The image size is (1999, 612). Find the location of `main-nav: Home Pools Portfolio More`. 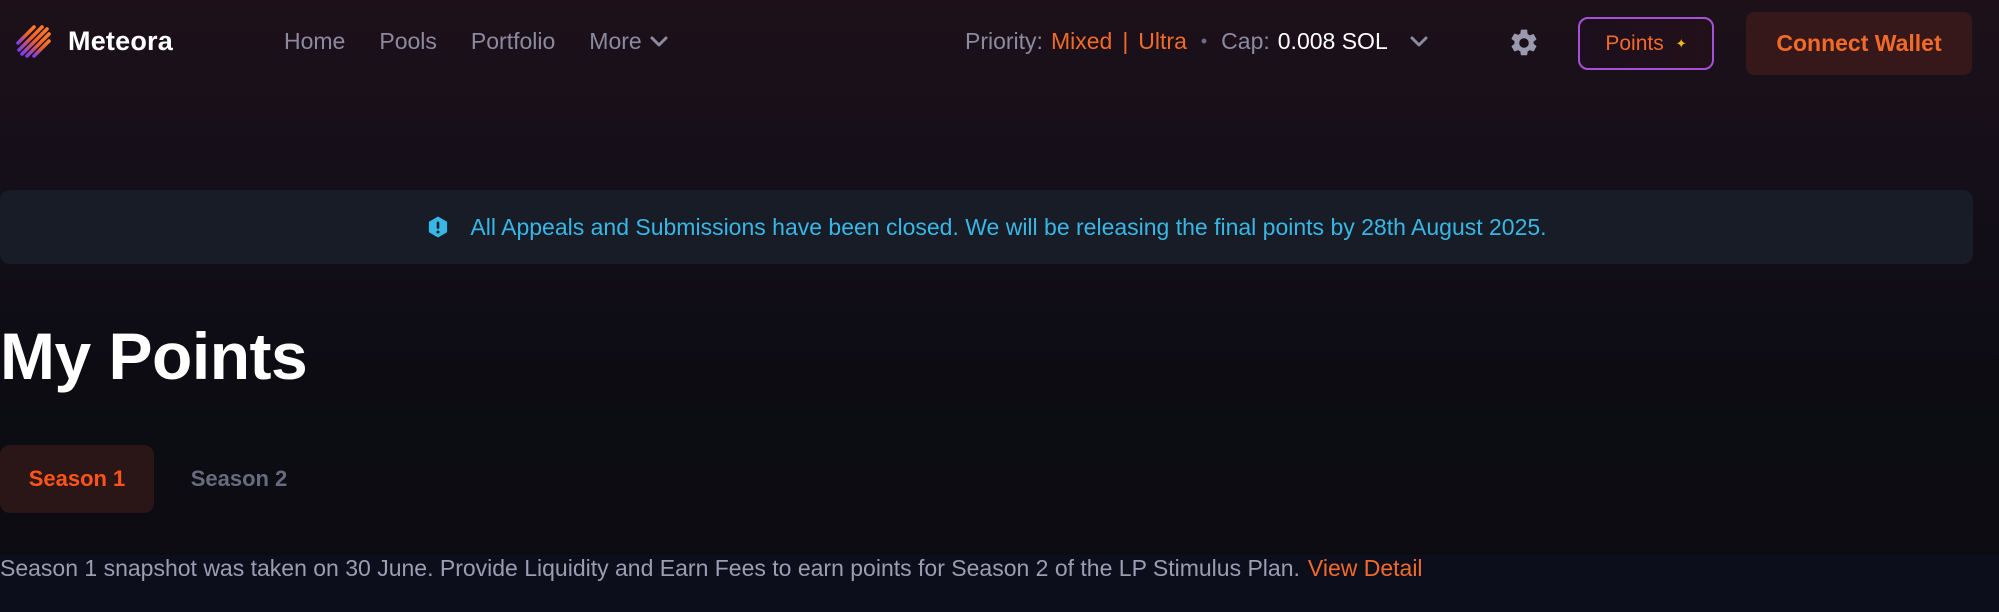

main-nav: Home Pools Portfolio More is located at coordinates (476, 41).